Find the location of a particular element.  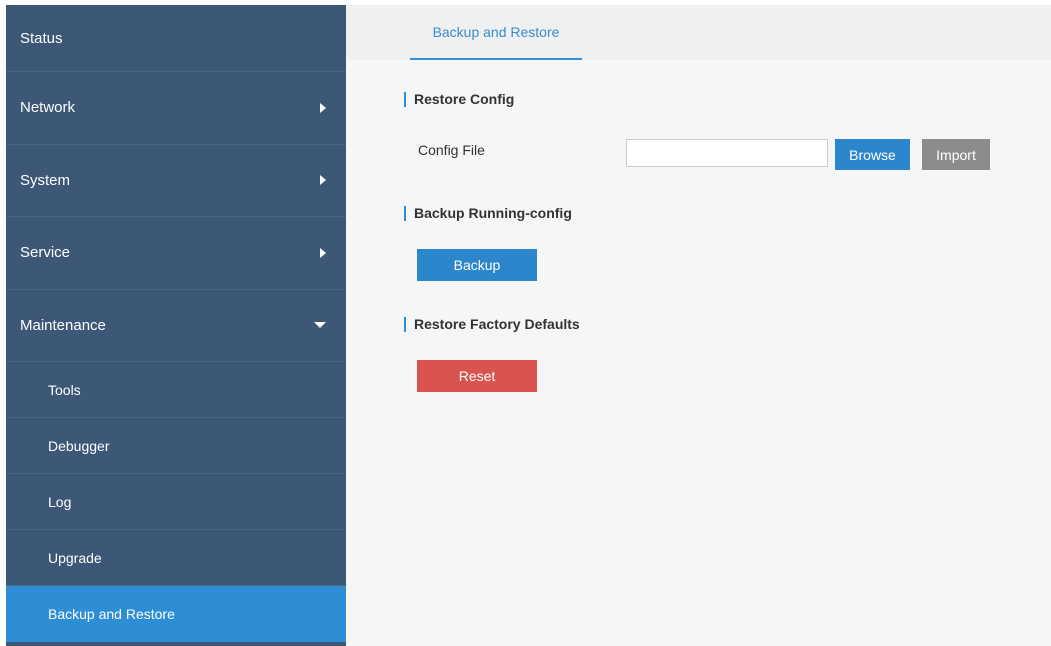

sidebar-subitem-label: Tools is located at coordinates (64, 389).